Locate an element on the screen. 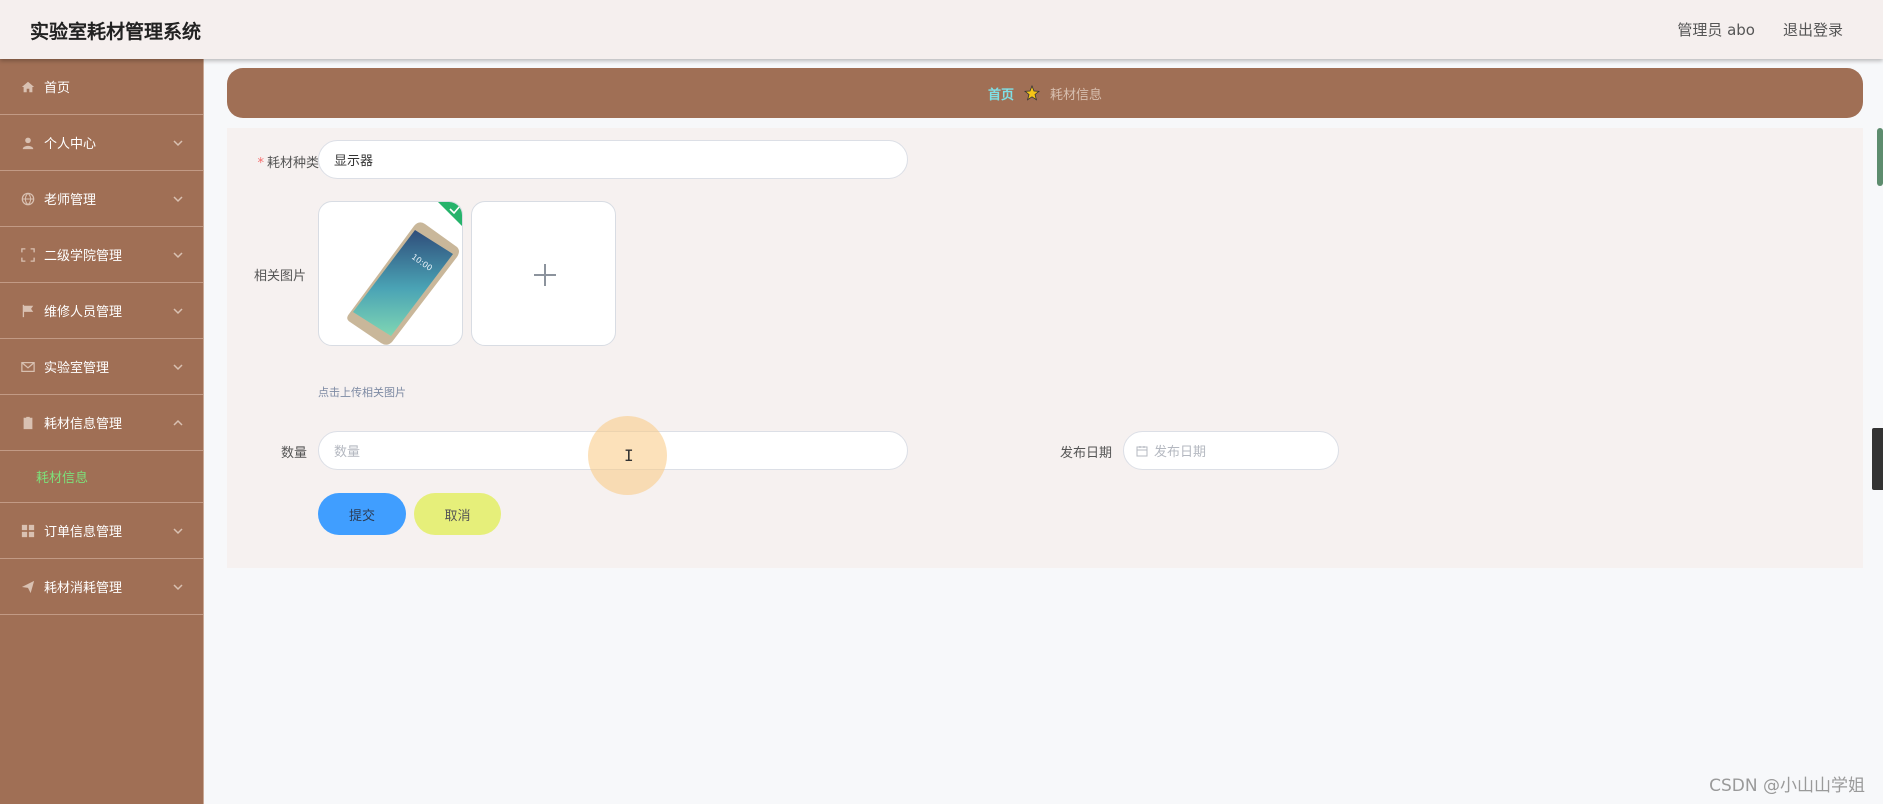 The width and height of the screenshot is (1883, 804). category-label: * 耗材种类 is located at coordinates (288, 163).